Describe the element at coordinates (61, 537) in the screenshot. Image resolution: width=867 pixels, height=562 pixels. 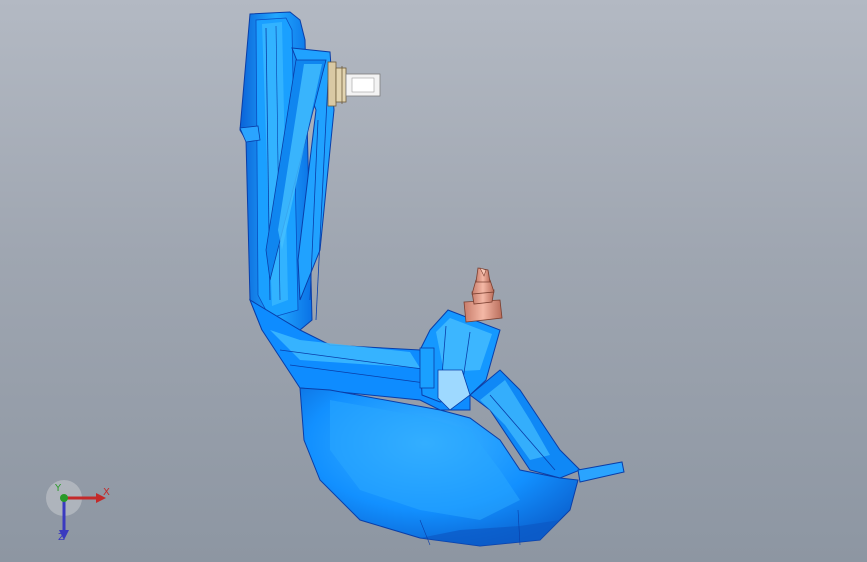
I see `axis-z-label: Z` at that location.